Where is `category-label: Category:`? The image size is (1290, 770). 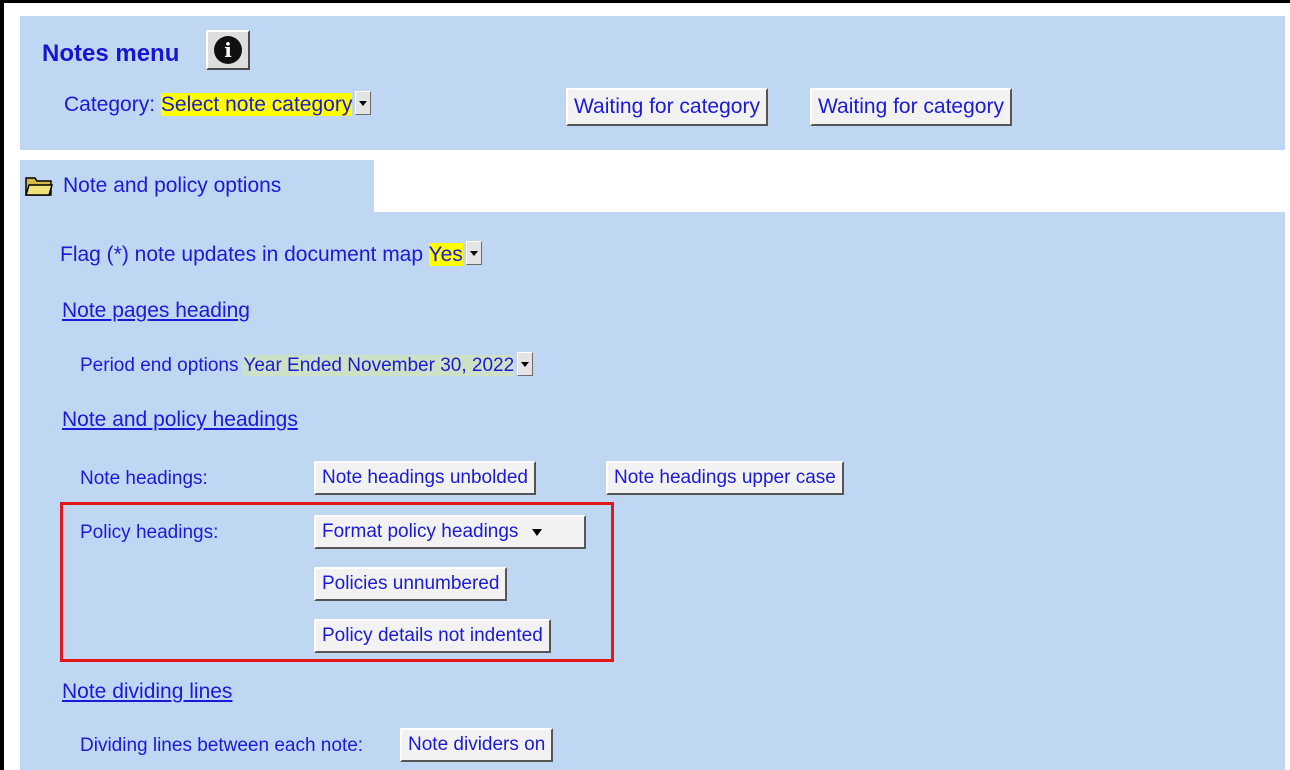 category-label: Category: is located at coordinates (110, 104).